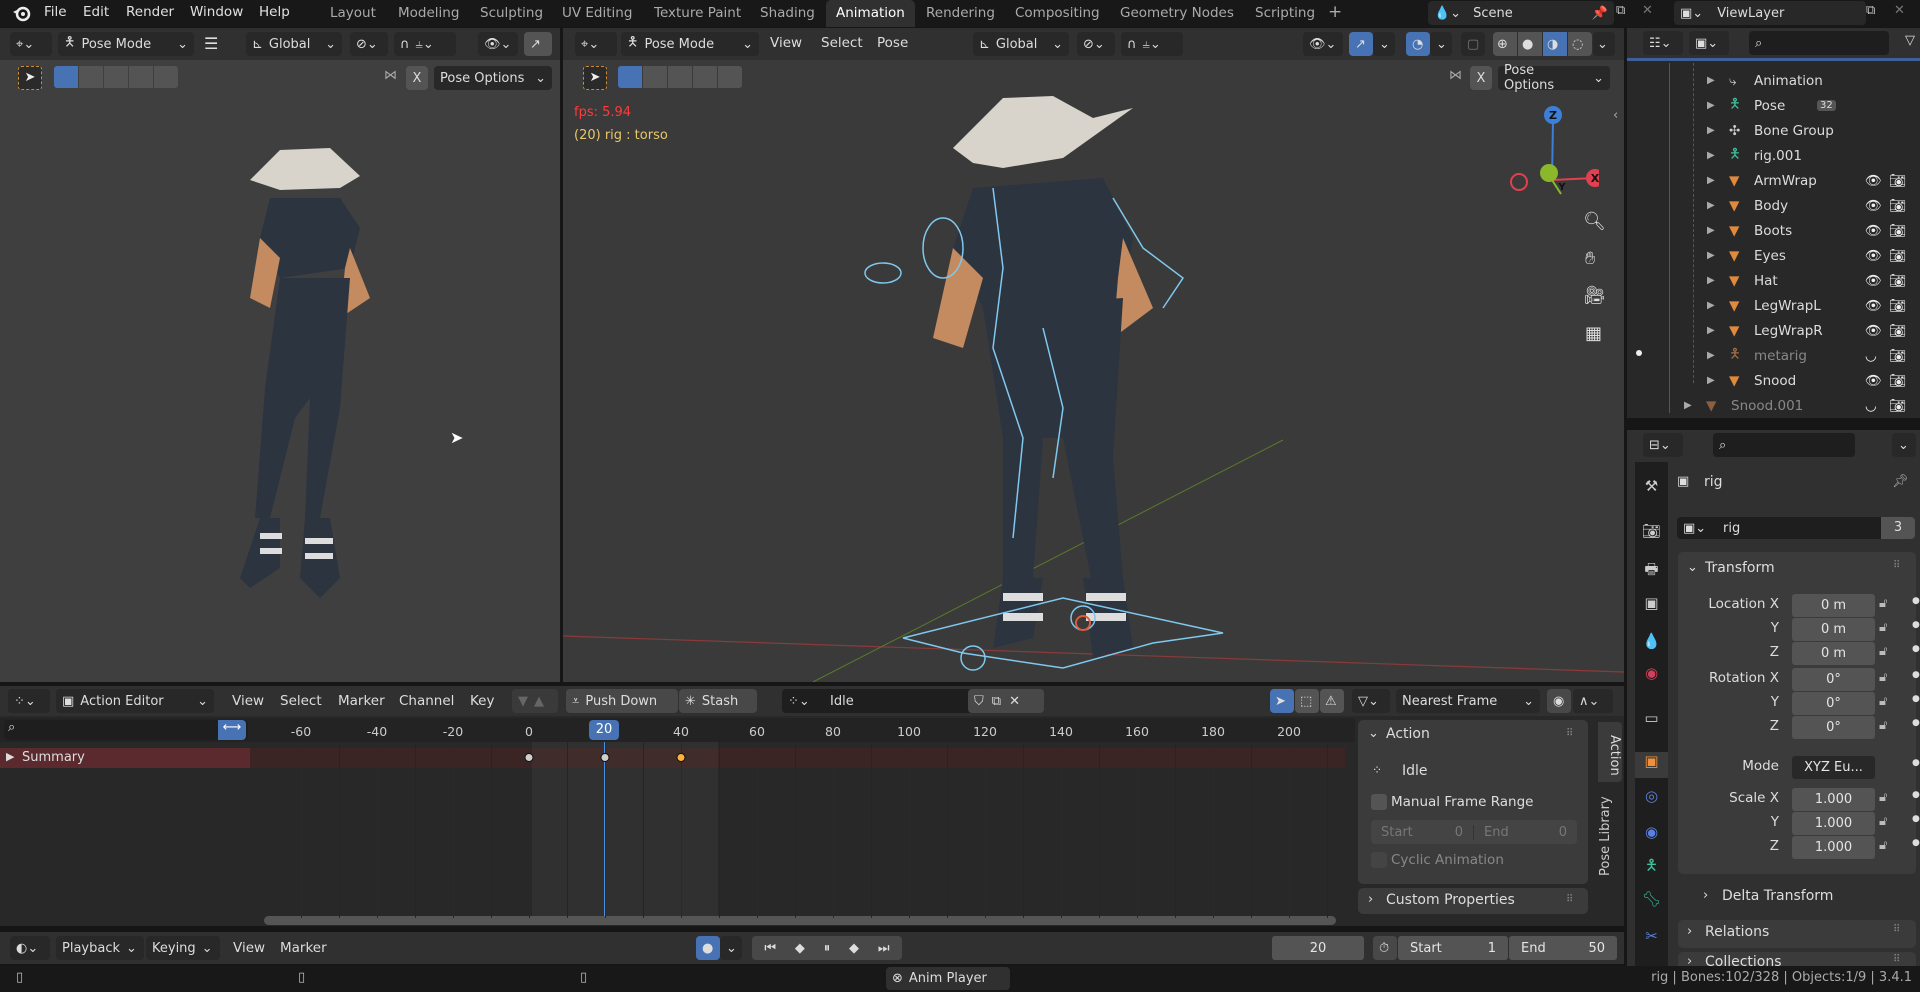  Describe the element at coordinates (622, 701) in the screenshot. I see `push-down-button: ⩡ Push Down` at that location.